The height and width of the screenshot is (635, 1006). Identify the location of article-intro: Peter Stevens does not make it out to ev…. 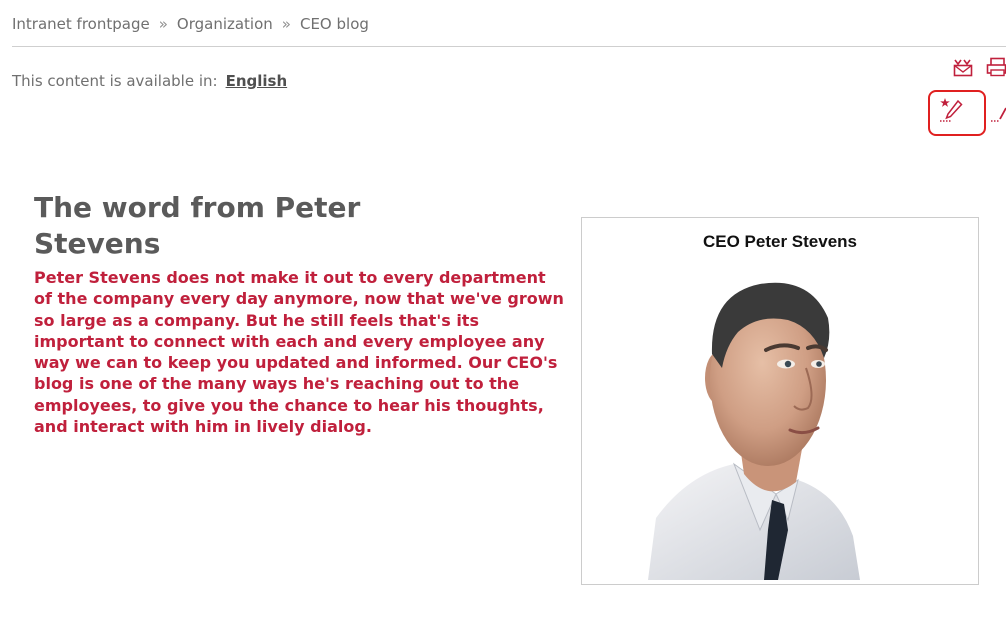
(299, 352).